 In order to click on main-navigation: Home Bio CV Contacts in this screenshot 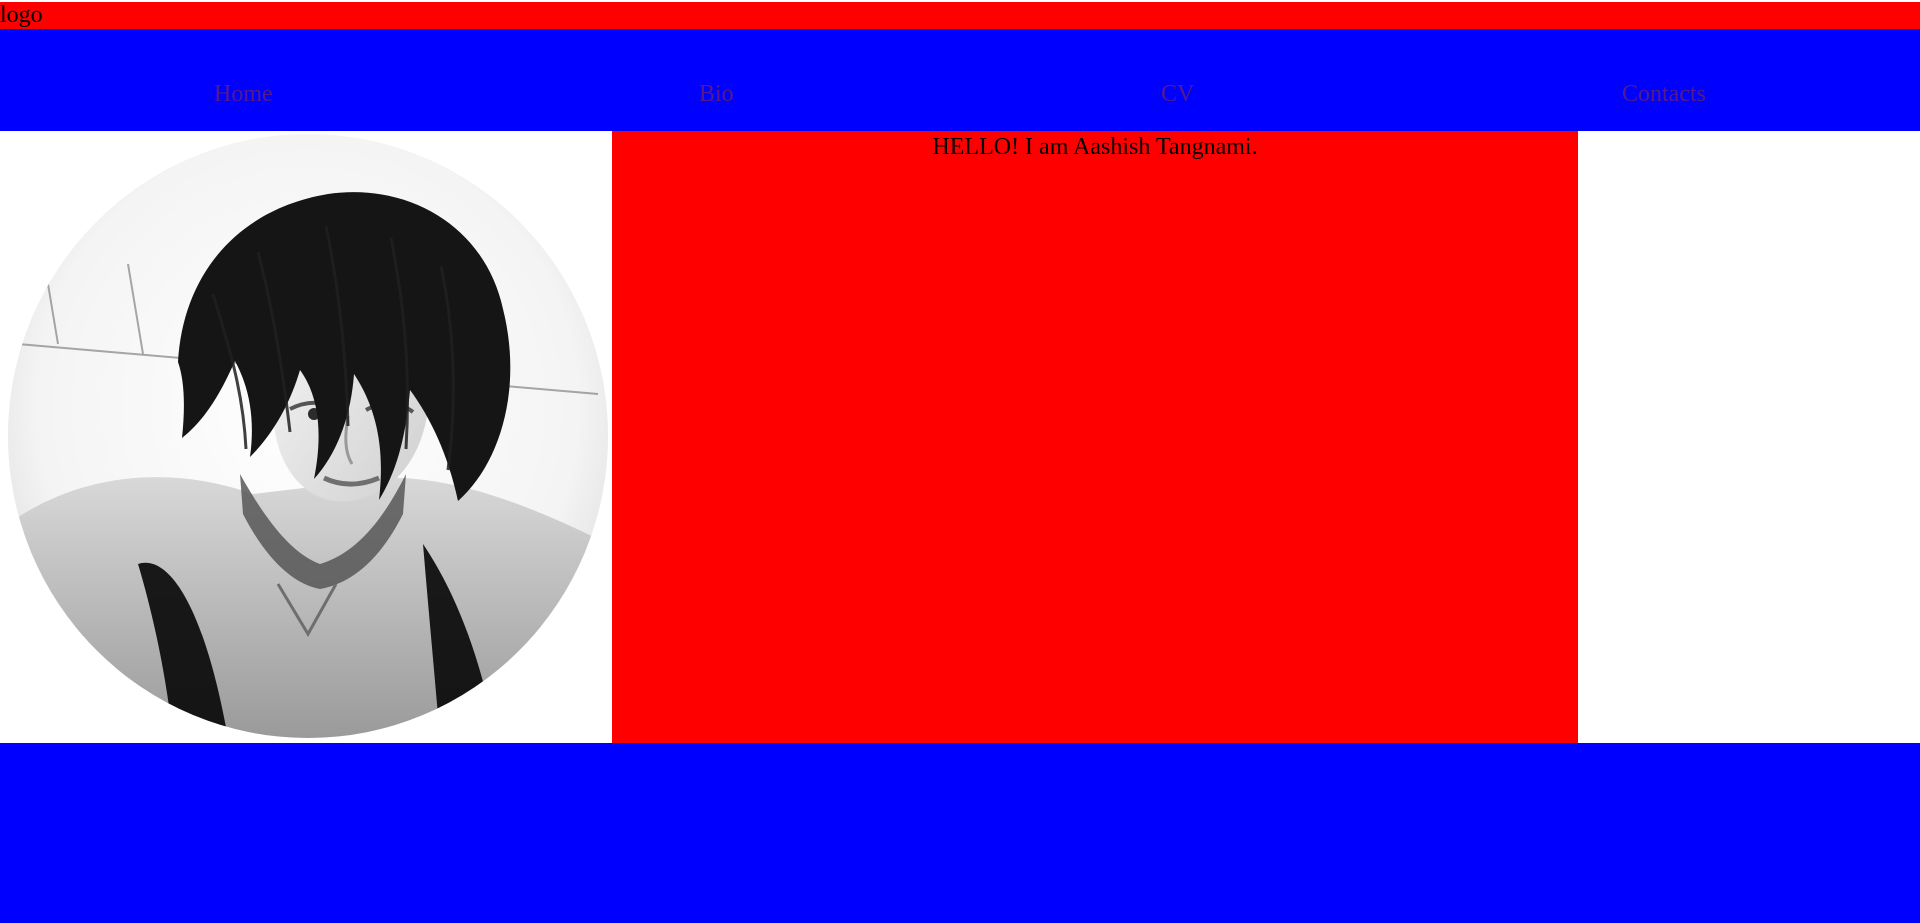, I will do `click(960, 80)`.